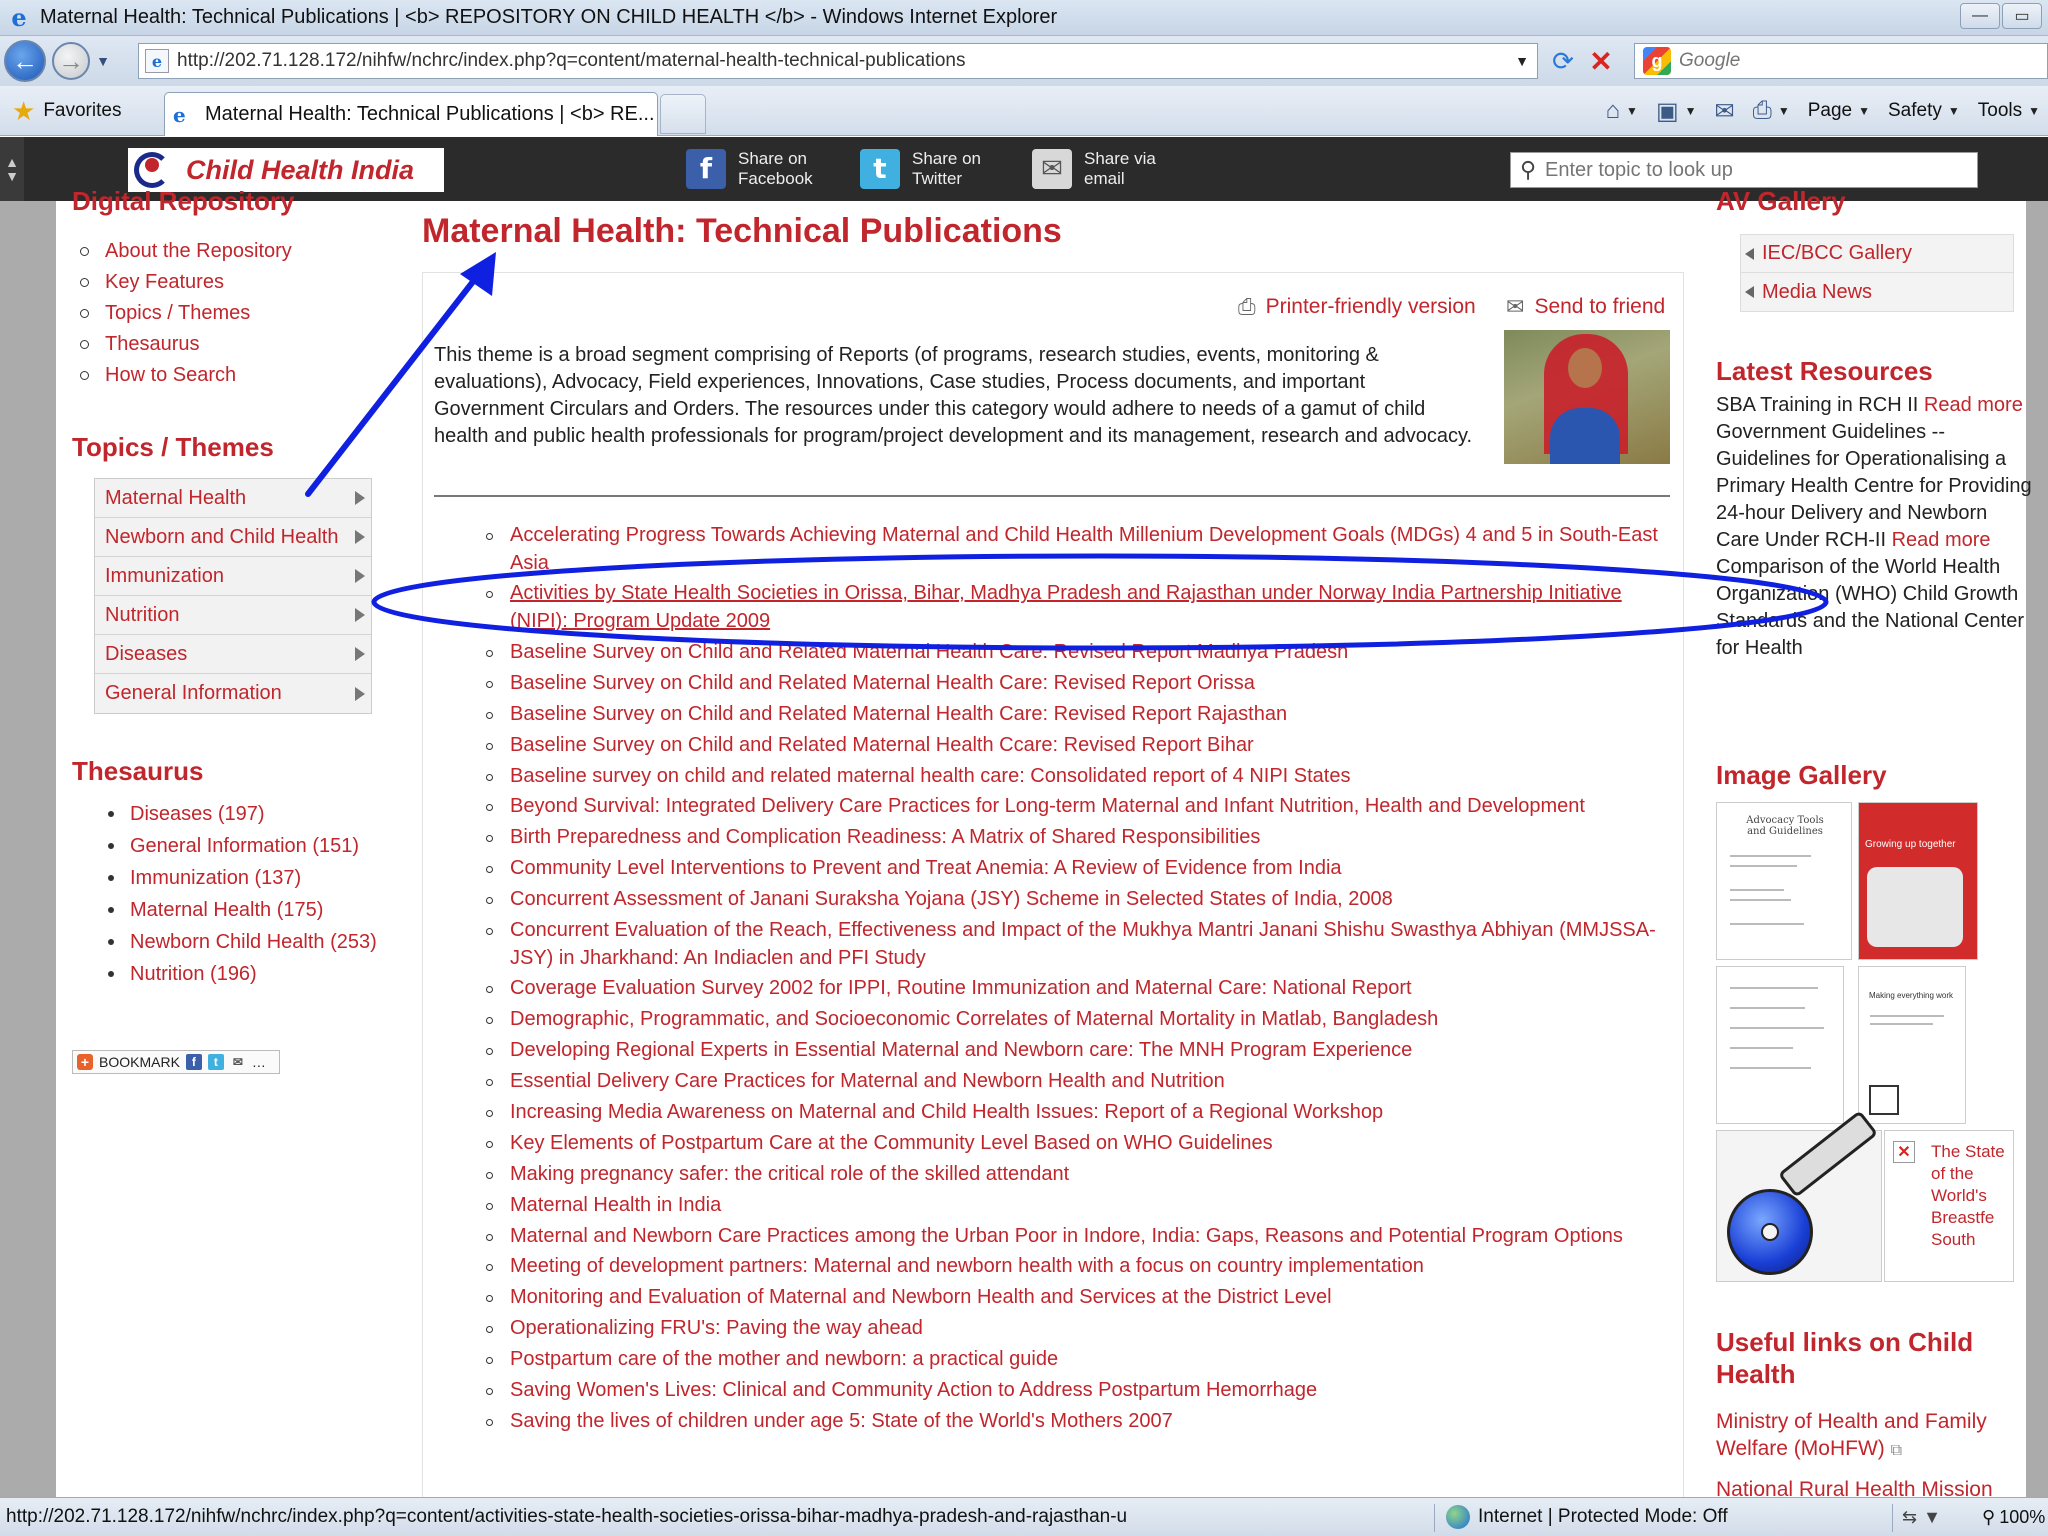 The width and height of the screenshot is (2048, 1536). Describe the element at coordinates (1622, 111) in the screenshot. I see `home-button: ⌂ ▼` at that location.